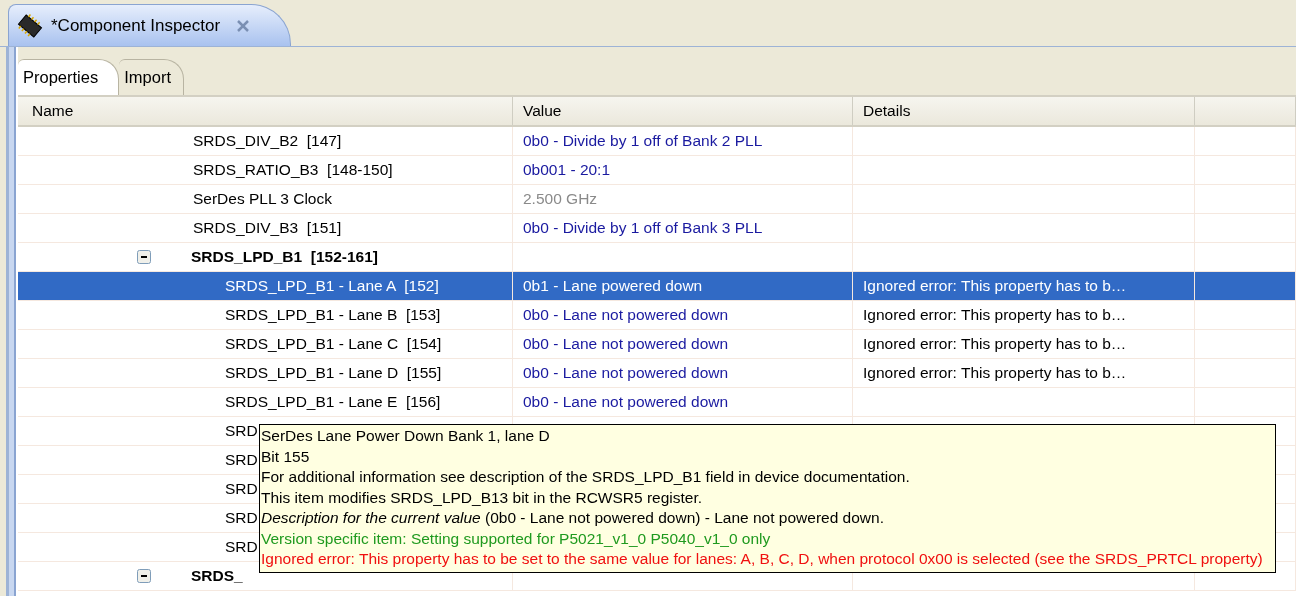 This screenshot has width=1296, height=596. Describe the element at coordinates (333, 402) in the screenshot. I see `property-name: SRDS_LPD_B1 - Lane E [156]` at that location.